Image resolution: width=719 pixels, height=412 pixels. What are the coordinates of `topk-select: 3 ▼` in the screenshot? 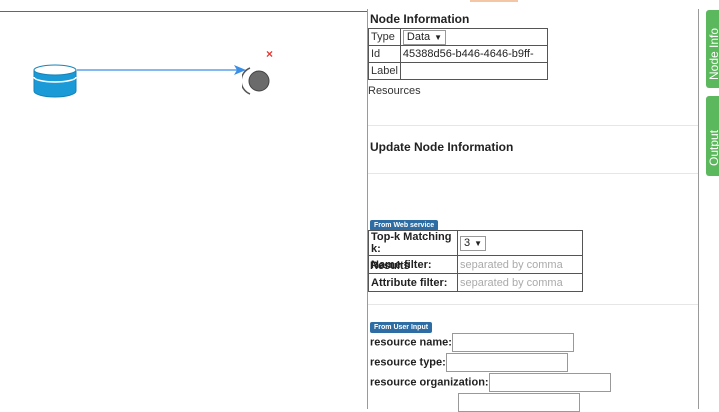 It's located at (473, 243).